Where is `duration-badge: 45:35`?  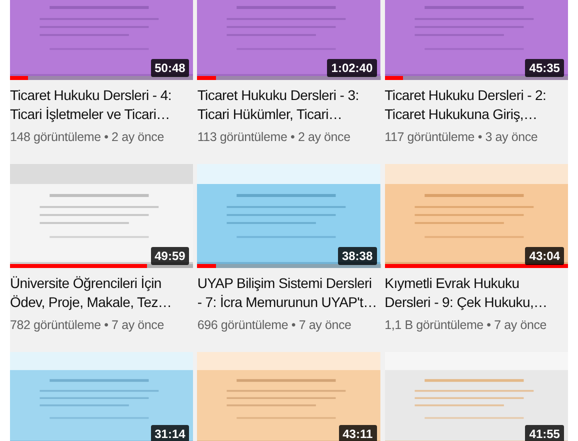
duration-badge: 45:35 is located at coordinates (544, 68).